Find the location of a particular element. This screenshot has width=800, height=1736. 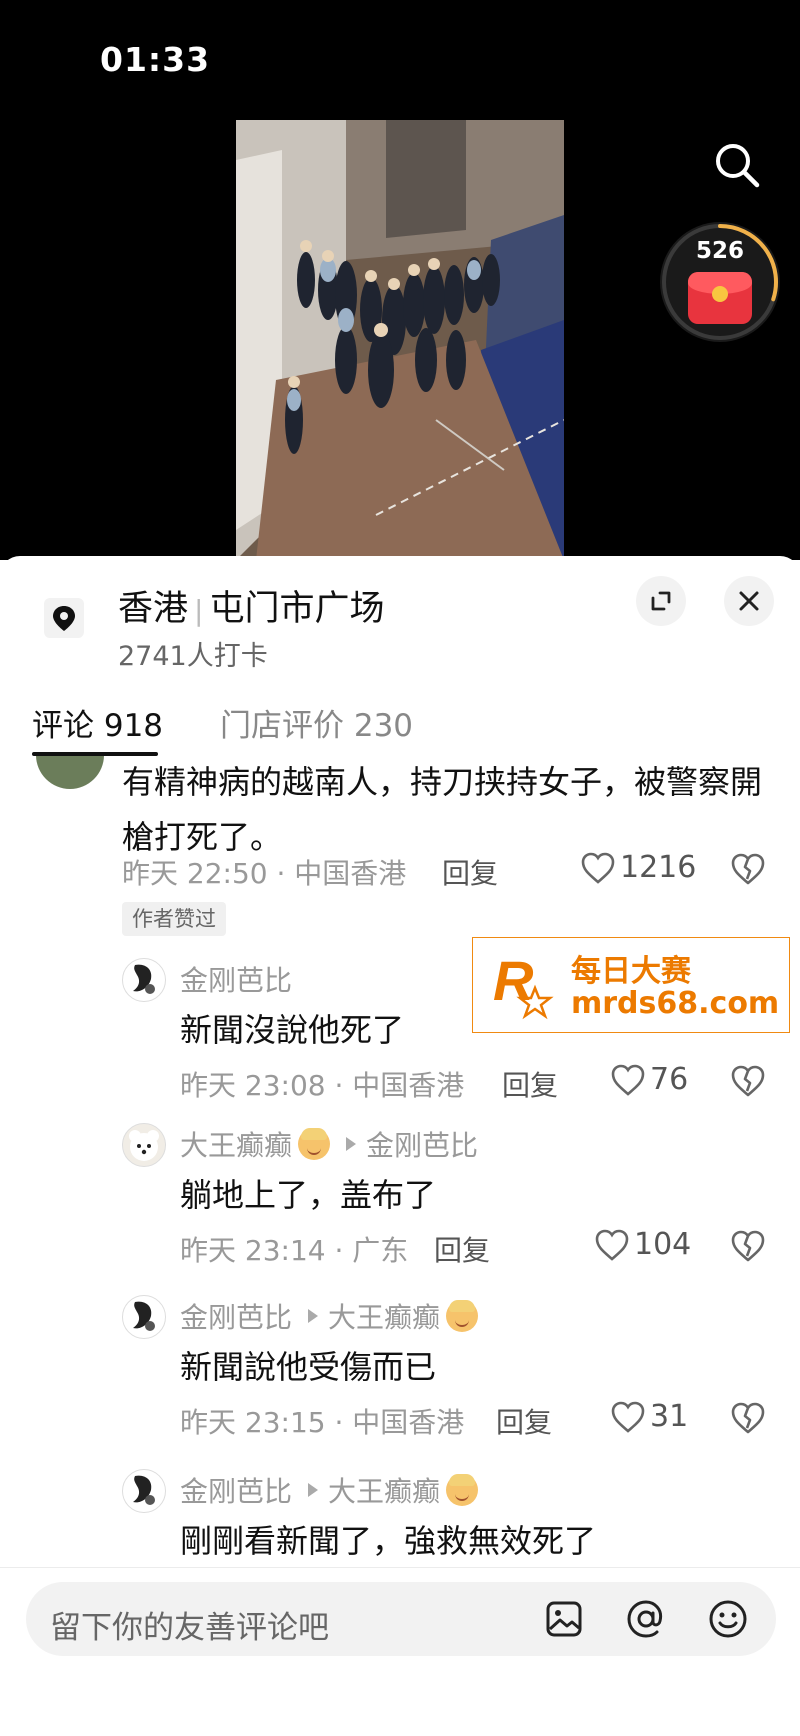

close-button is located at coordinates (749, 601).